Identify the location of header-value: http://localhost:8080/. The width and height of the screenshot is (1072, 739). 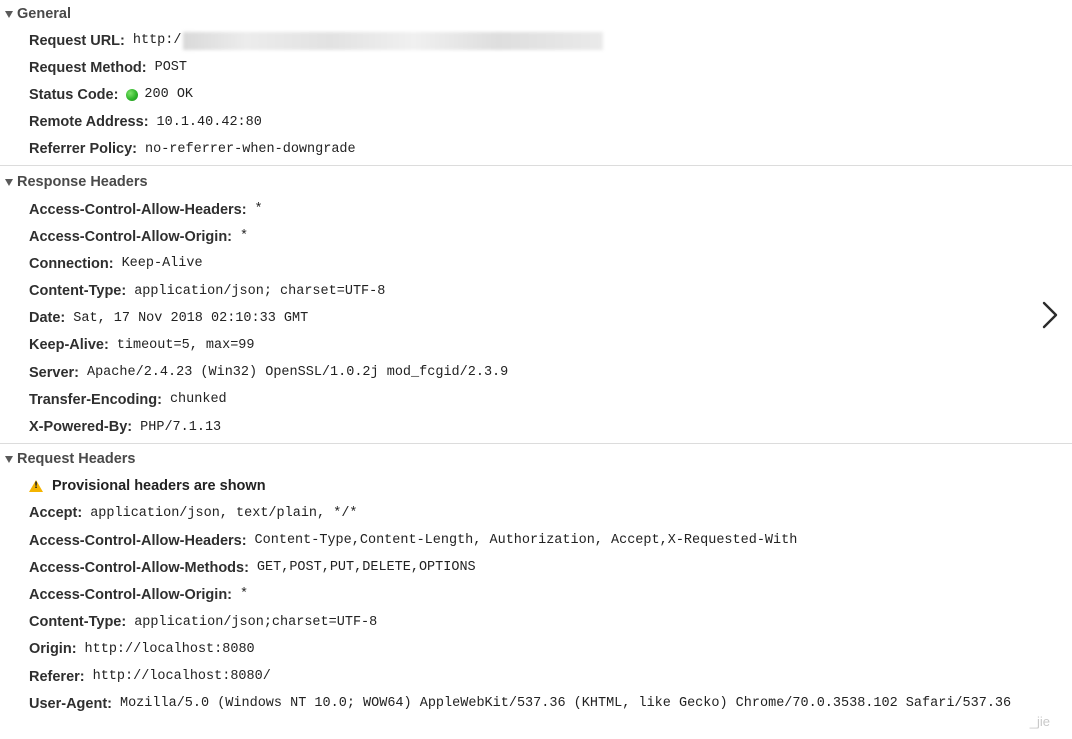
(182, 676).